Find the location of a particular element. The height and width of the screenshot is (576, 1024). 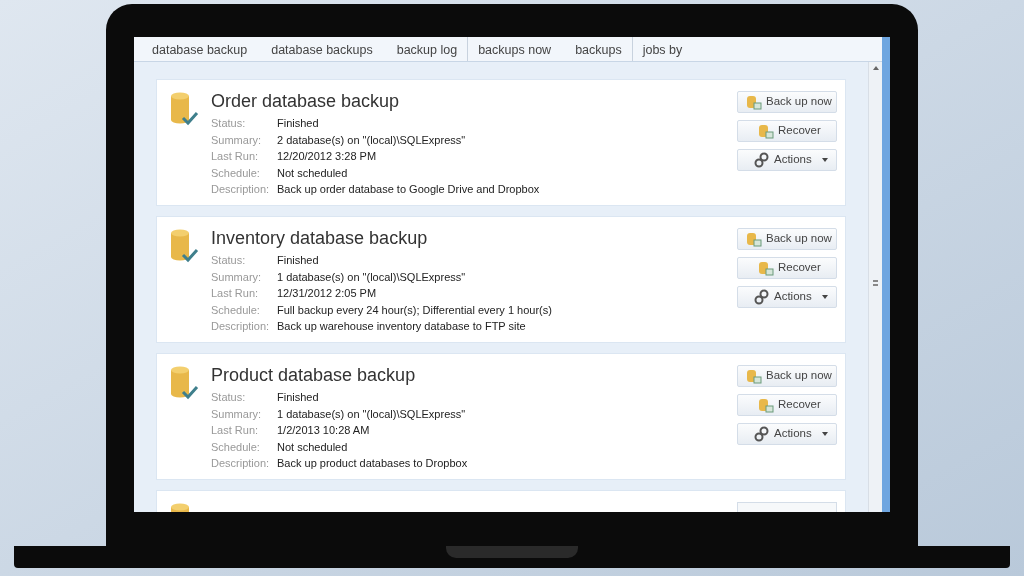

ribbon-button: database backup is located at coordinates (200, 50).